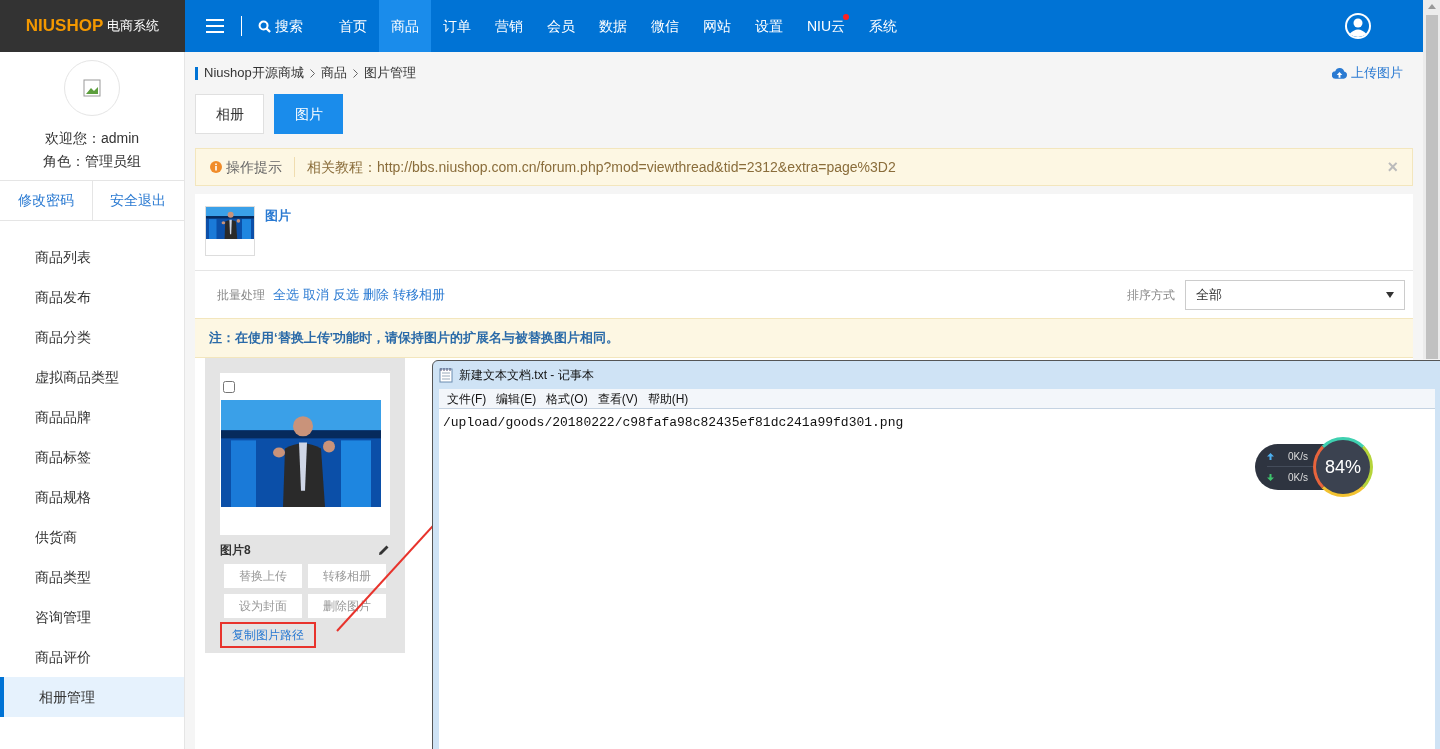  What do you see at coordinates (617, 398) in the screenshot?
I see `menu-item: 查看(V)` at bounding box center [617, 398].